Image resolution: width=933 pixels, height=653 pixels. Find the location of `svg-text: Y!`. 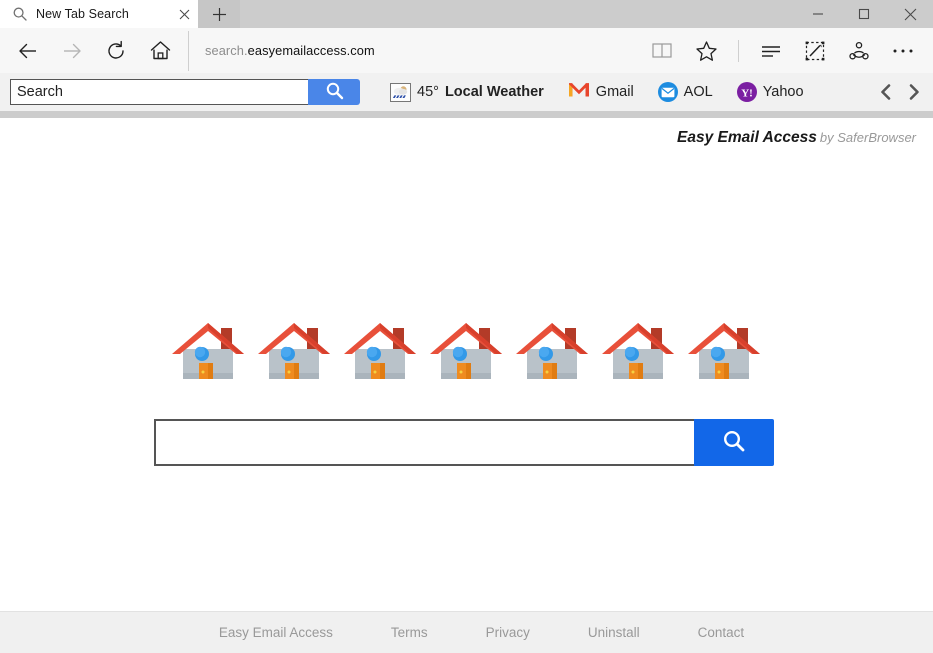

svg-text: Y! is located at coordinates (747, 94).